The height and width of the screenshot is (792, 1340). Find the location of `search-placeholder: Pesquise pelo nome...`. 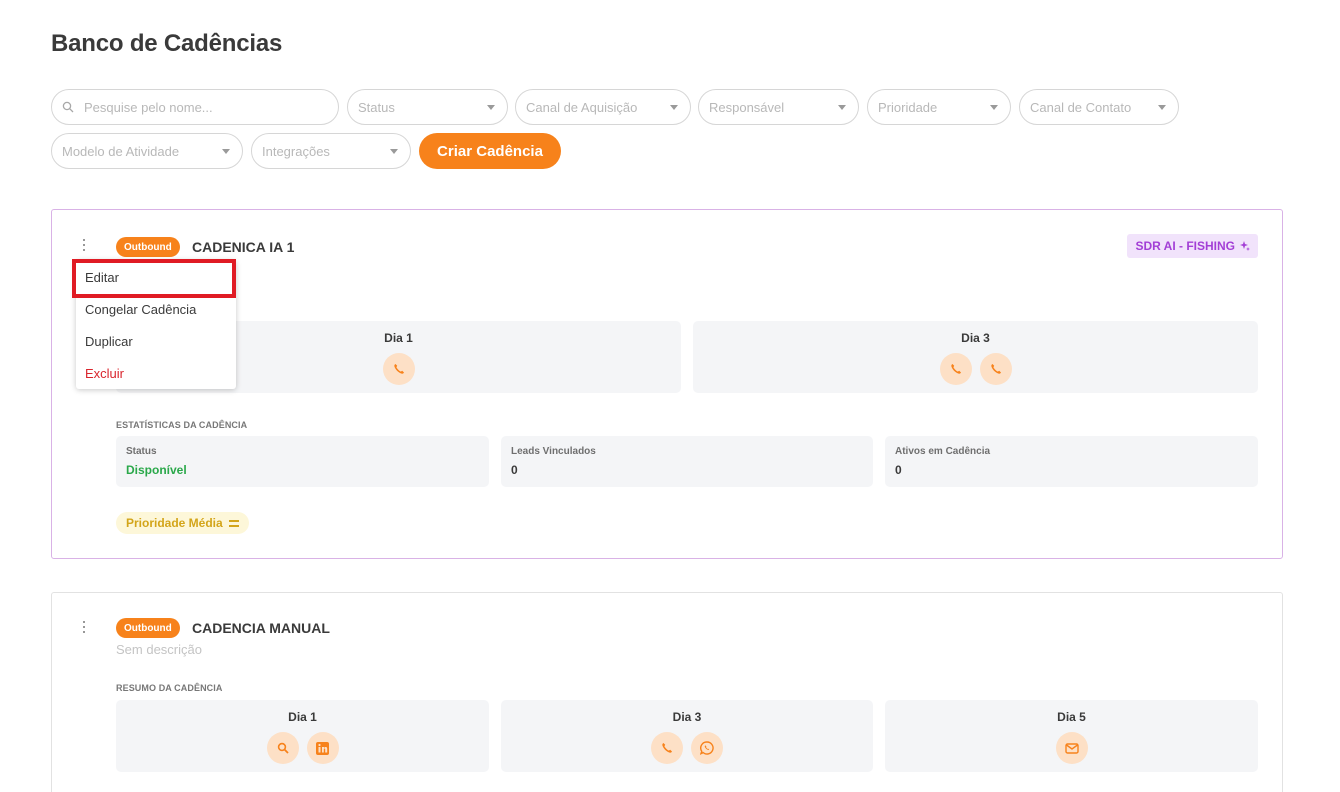

search-placeholder: Pesquise pelo nome... is located at coordinates (148, 107).